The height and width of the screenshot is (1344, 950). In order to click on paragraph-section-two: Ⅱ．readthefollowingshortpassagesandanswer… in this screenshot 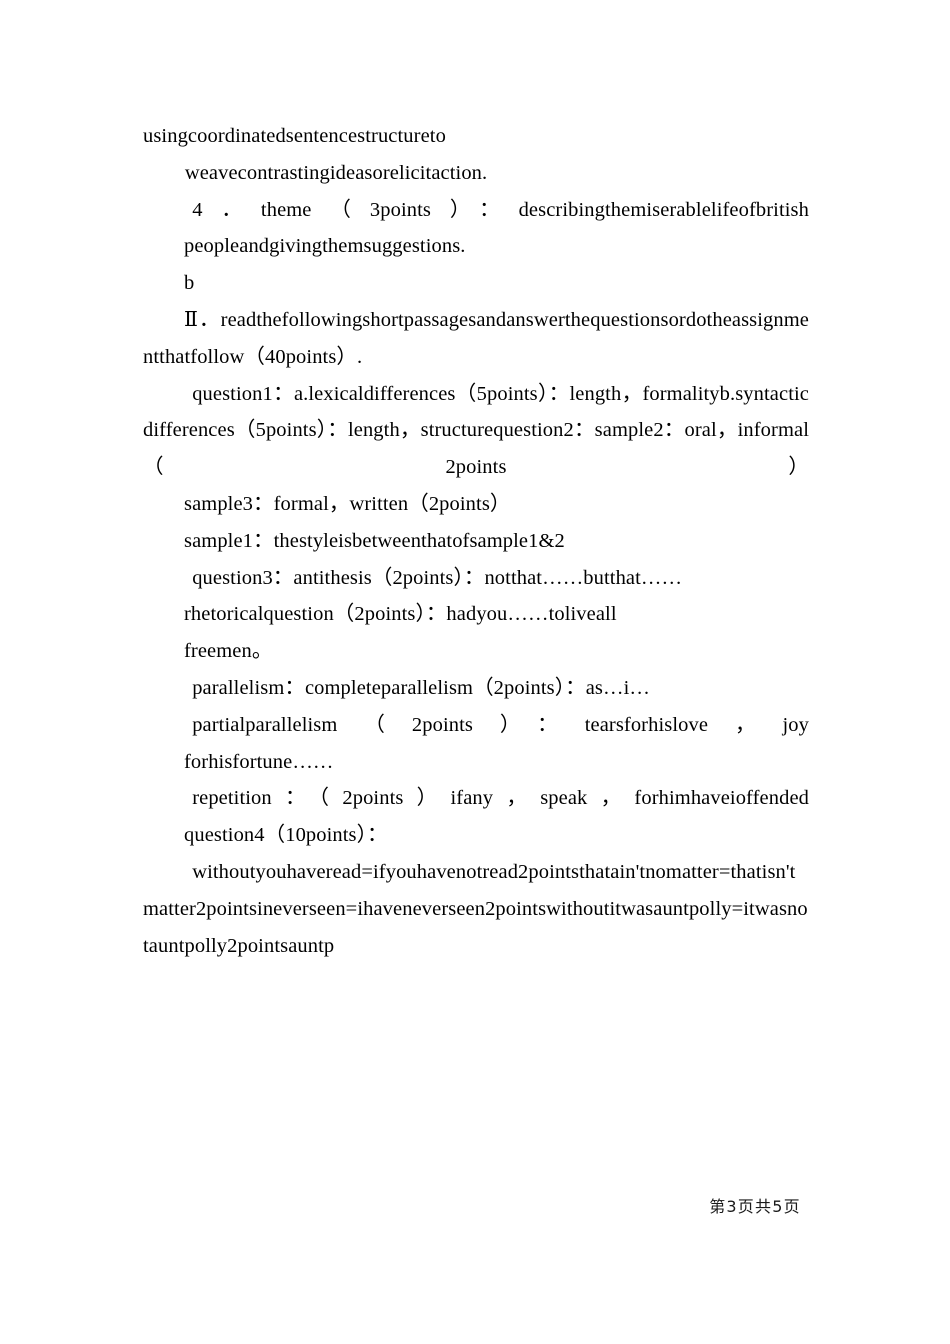, I will do `click(476, 338)`.